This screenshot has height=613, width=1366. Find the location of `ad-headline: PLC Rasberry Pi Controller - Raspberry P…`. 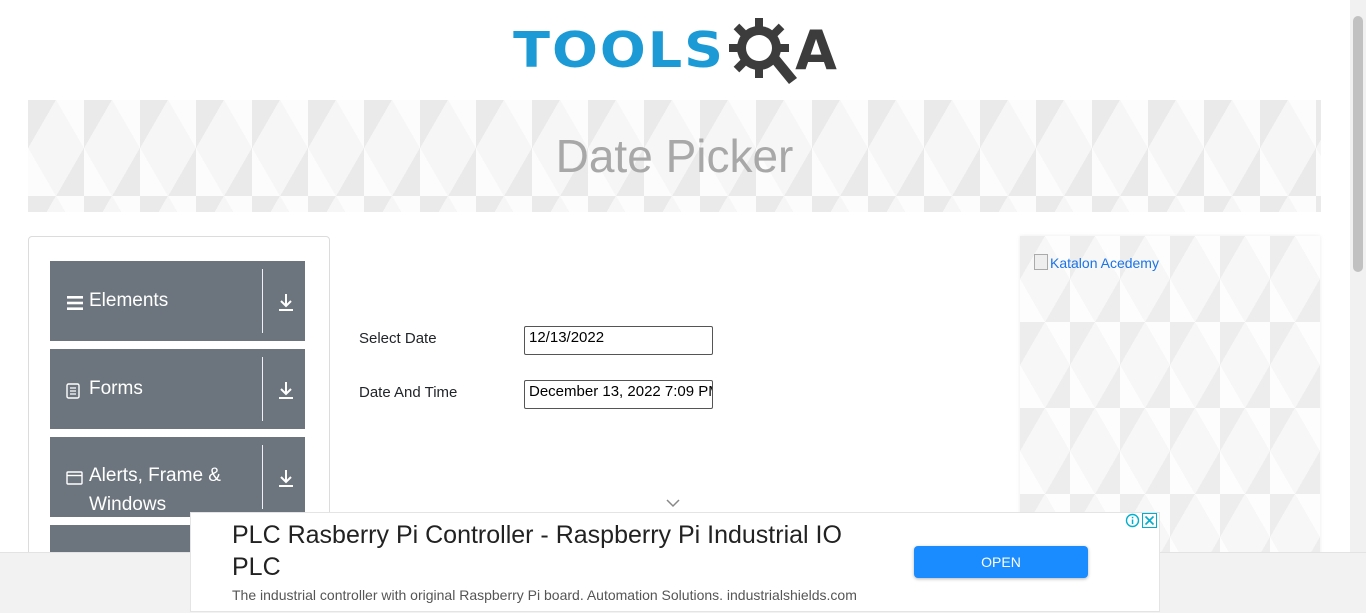

ad-headline: PLC Rasberry Pi Controller - Raspberry P… is located at coordinates (557, 551).